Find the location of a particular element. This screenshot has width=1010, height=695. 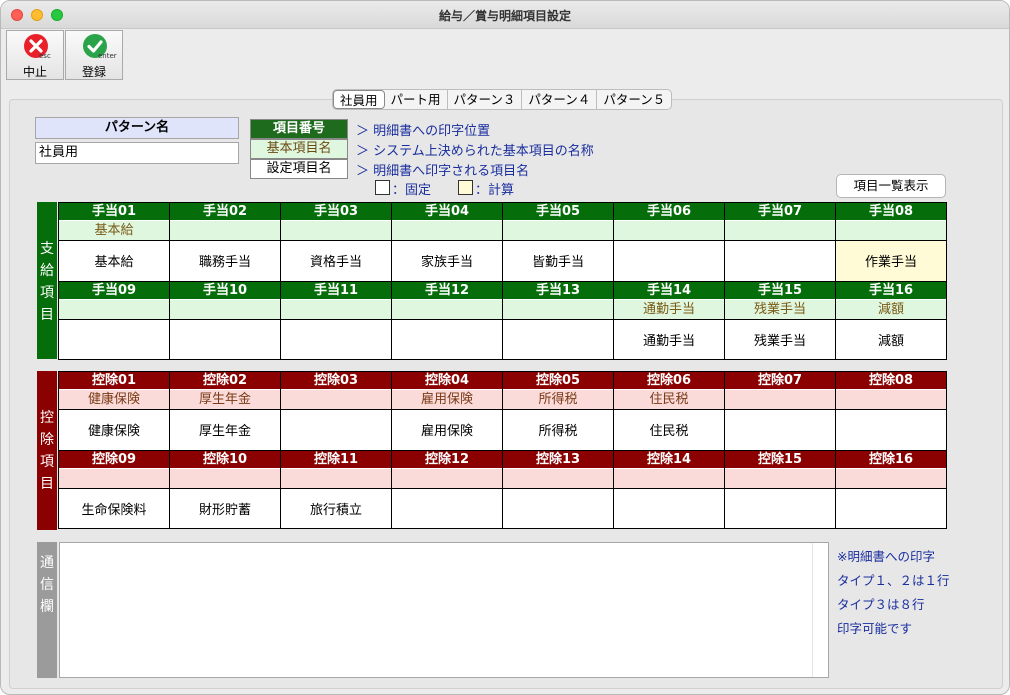

pay-item-name-field: 通勤手当 is located at coordinates (669, 339).